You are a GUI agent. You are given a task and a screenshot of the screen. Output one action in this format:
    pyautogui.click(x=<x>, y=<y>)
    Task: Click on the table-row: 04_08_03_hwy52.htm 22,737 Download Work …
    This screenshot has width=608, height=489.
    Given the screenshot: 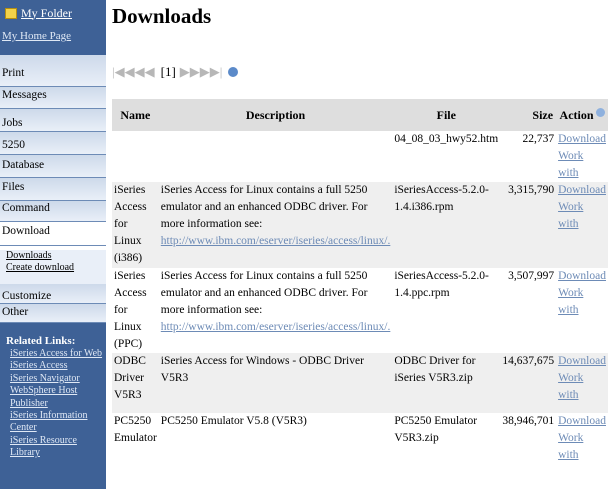 What is the action you would take?
    pyautogui.click(x=360, y=156)
    